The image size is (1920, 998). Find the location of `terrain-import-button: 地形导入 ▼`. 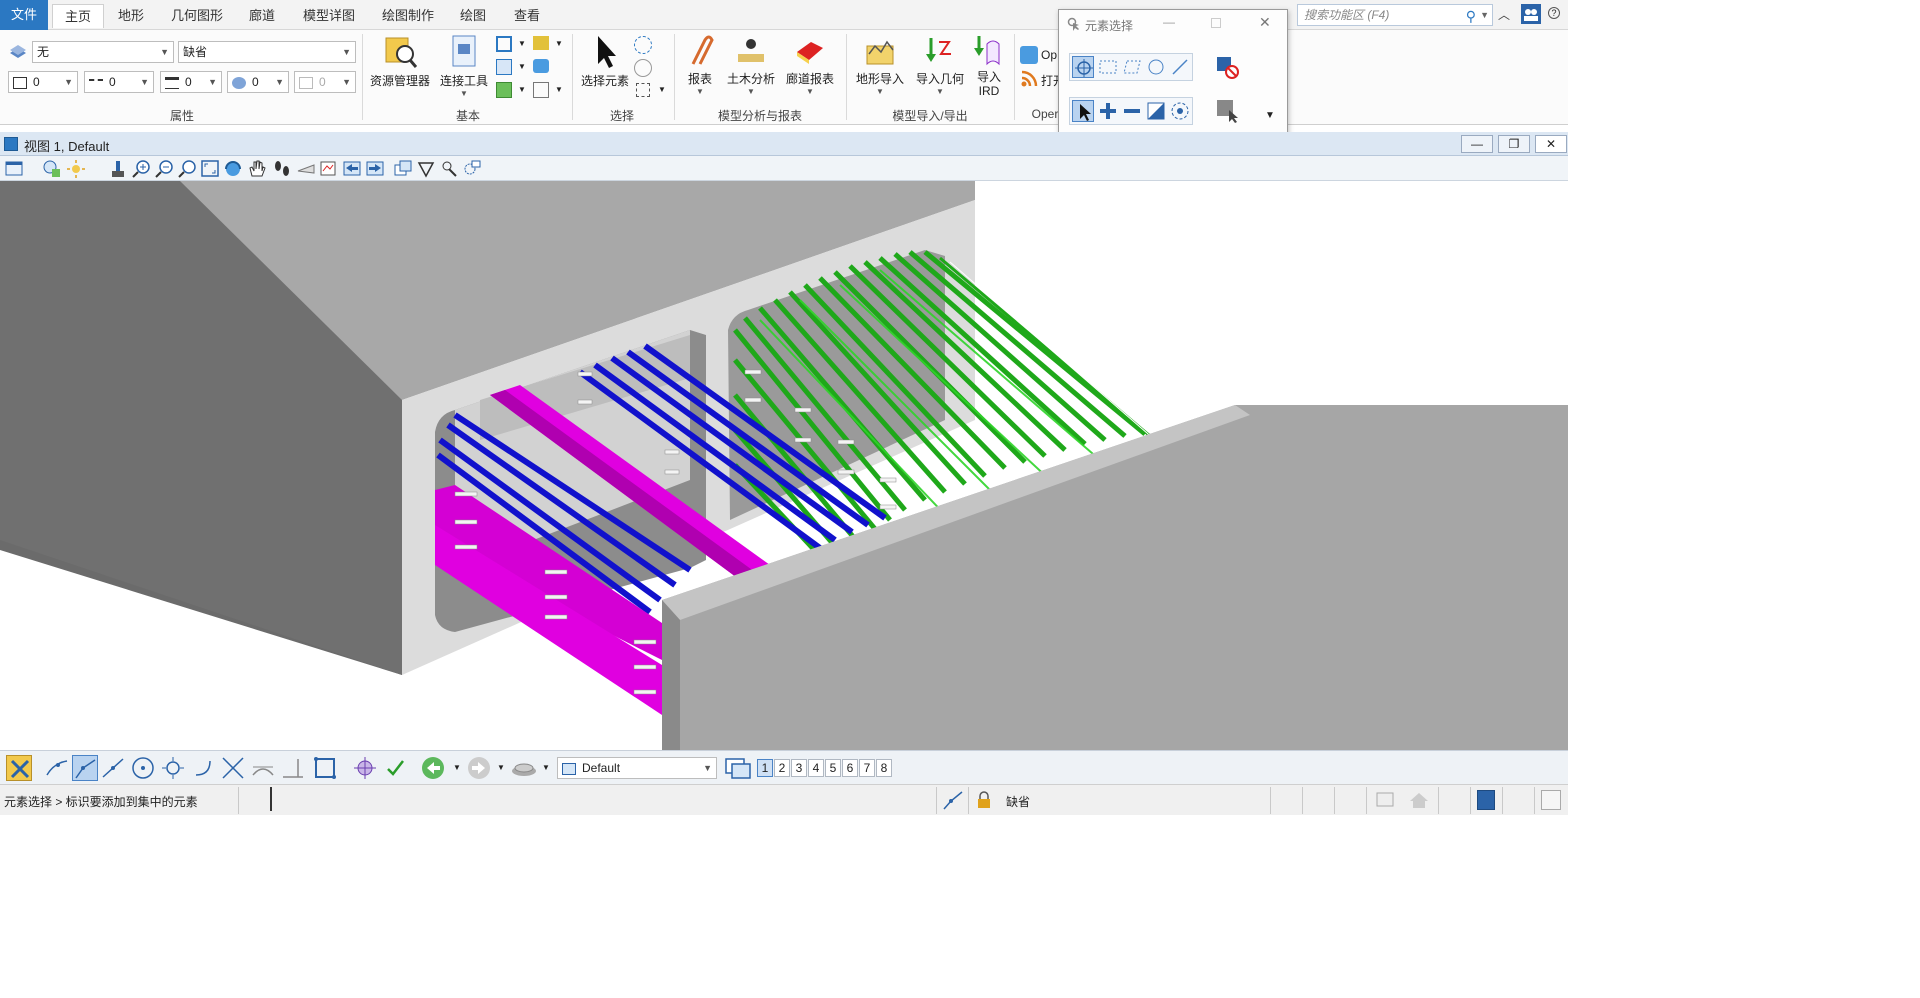

terrain-import-button: 地形导入 ▼ is located at coordinates (880, 65).